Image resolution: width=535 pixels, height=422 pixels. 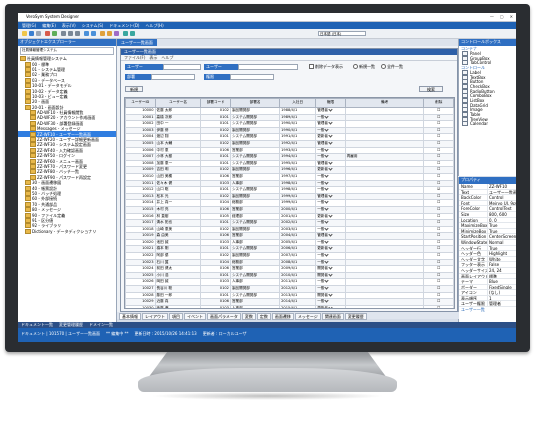 I want to click on property-value: 24, 24, so click(x=501, y=270).